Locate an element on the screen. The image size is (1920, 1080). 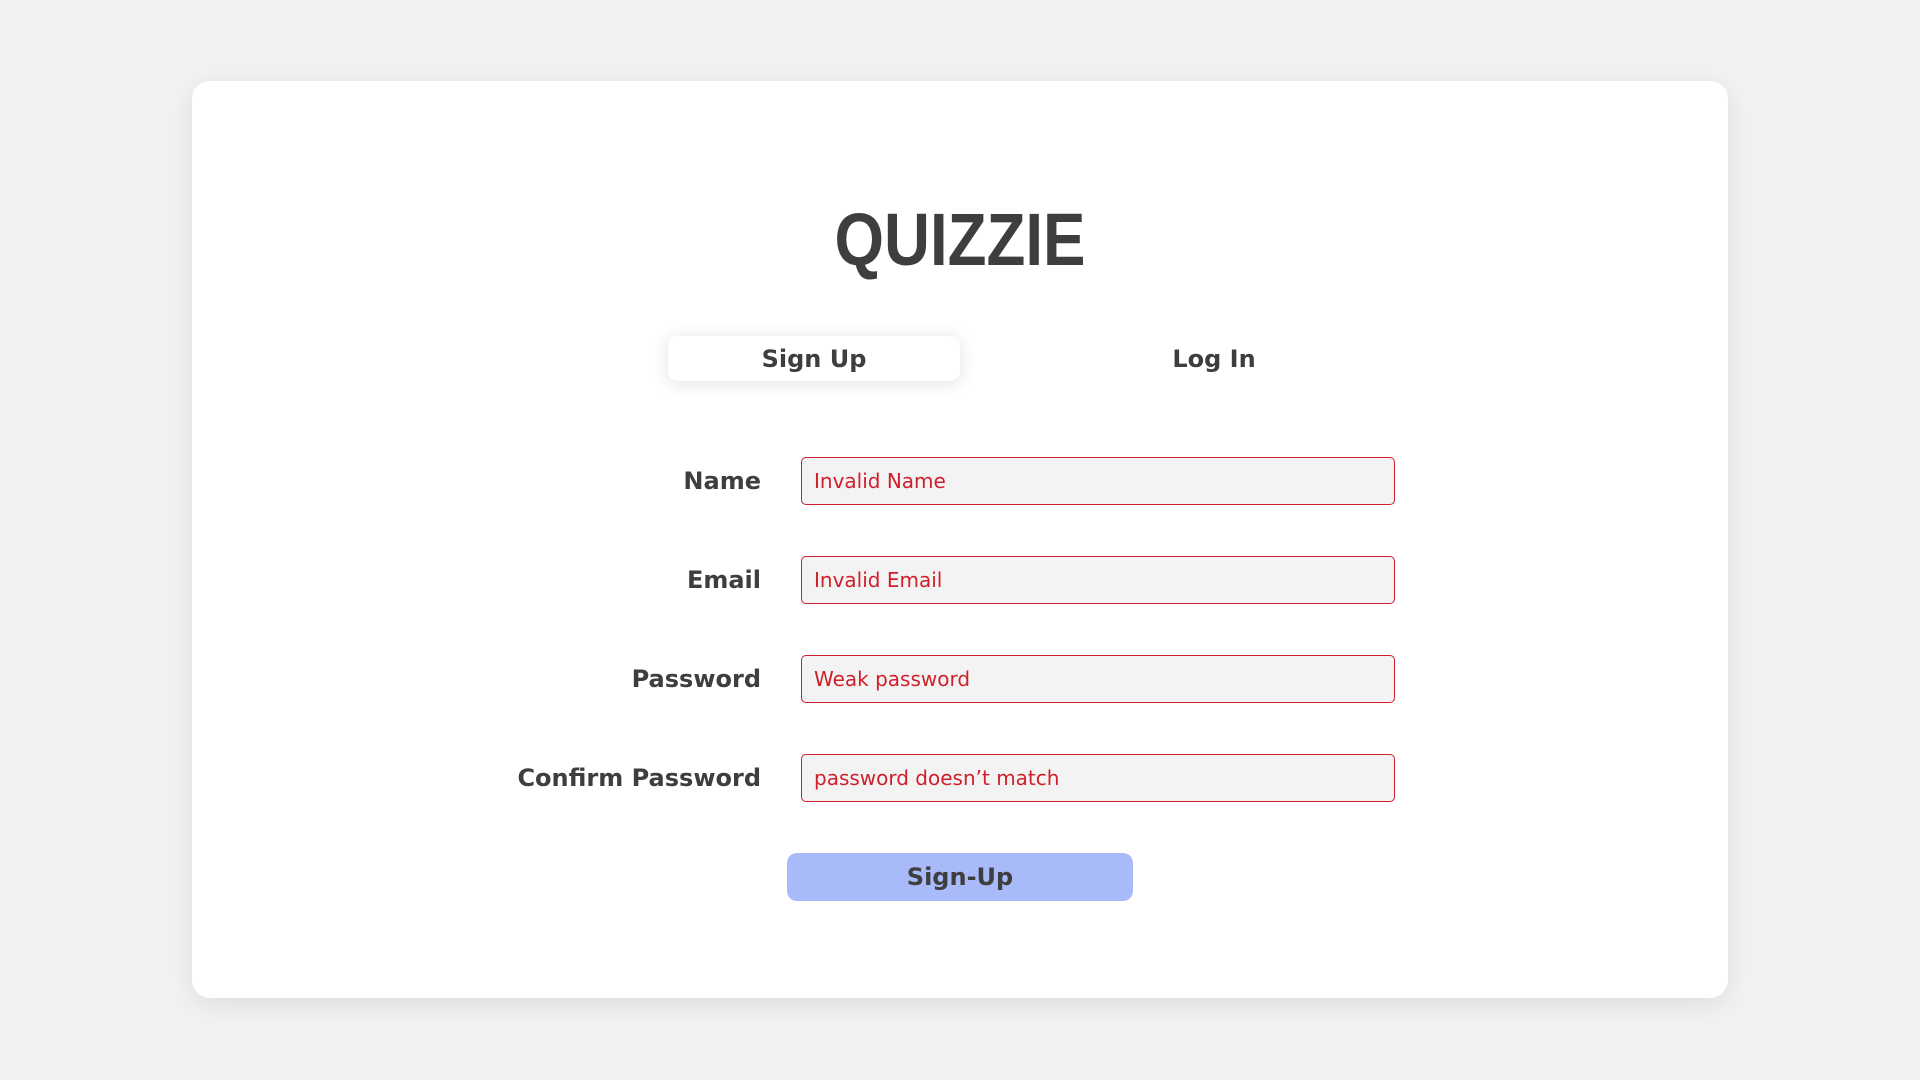
confirm-password-label: Confirm Password is located at coordinates (639, 778).